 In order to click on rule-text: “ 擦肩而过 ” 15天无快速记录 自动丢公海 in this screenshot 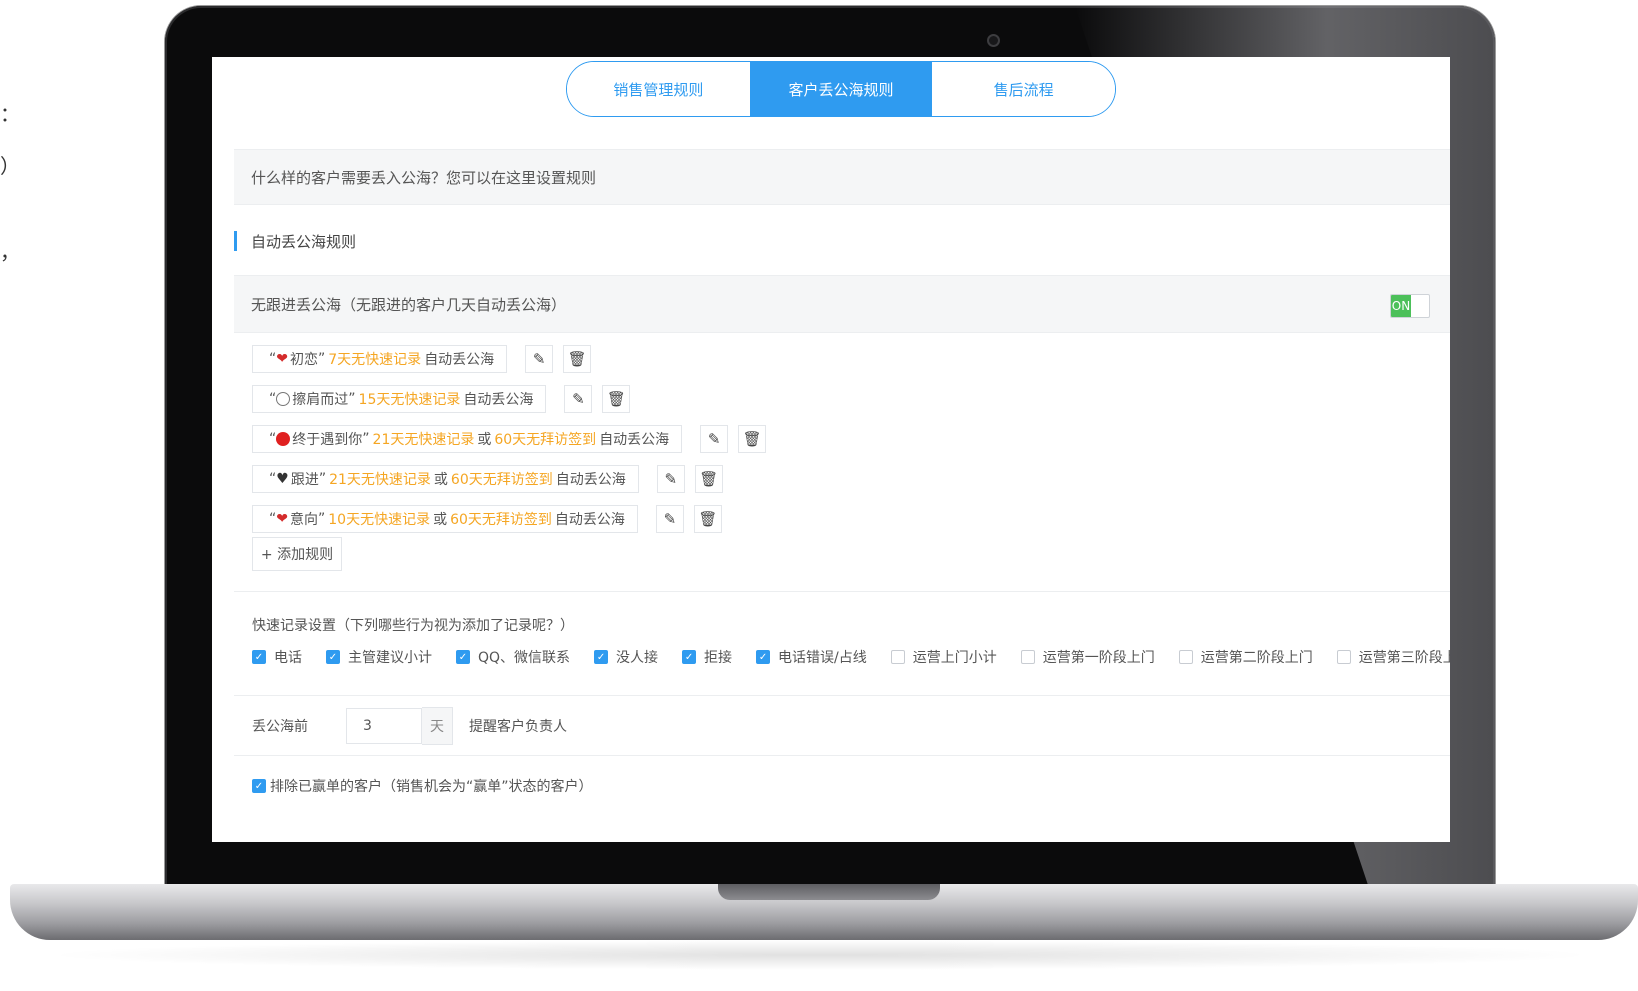, I will do `click(399, 399)`.